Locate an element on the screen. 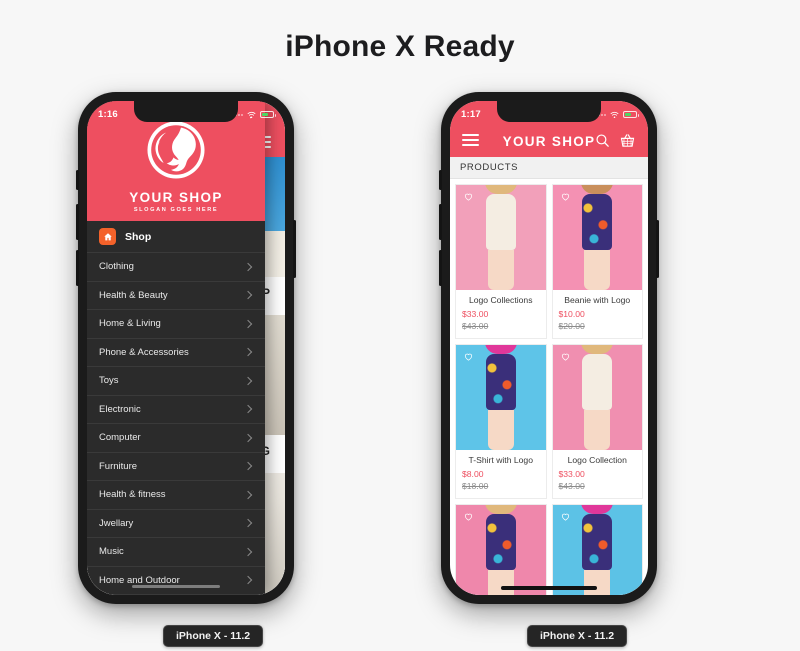 This screenshot has height=651, width=800. wifi-icon is located at coordinates (614, 115).